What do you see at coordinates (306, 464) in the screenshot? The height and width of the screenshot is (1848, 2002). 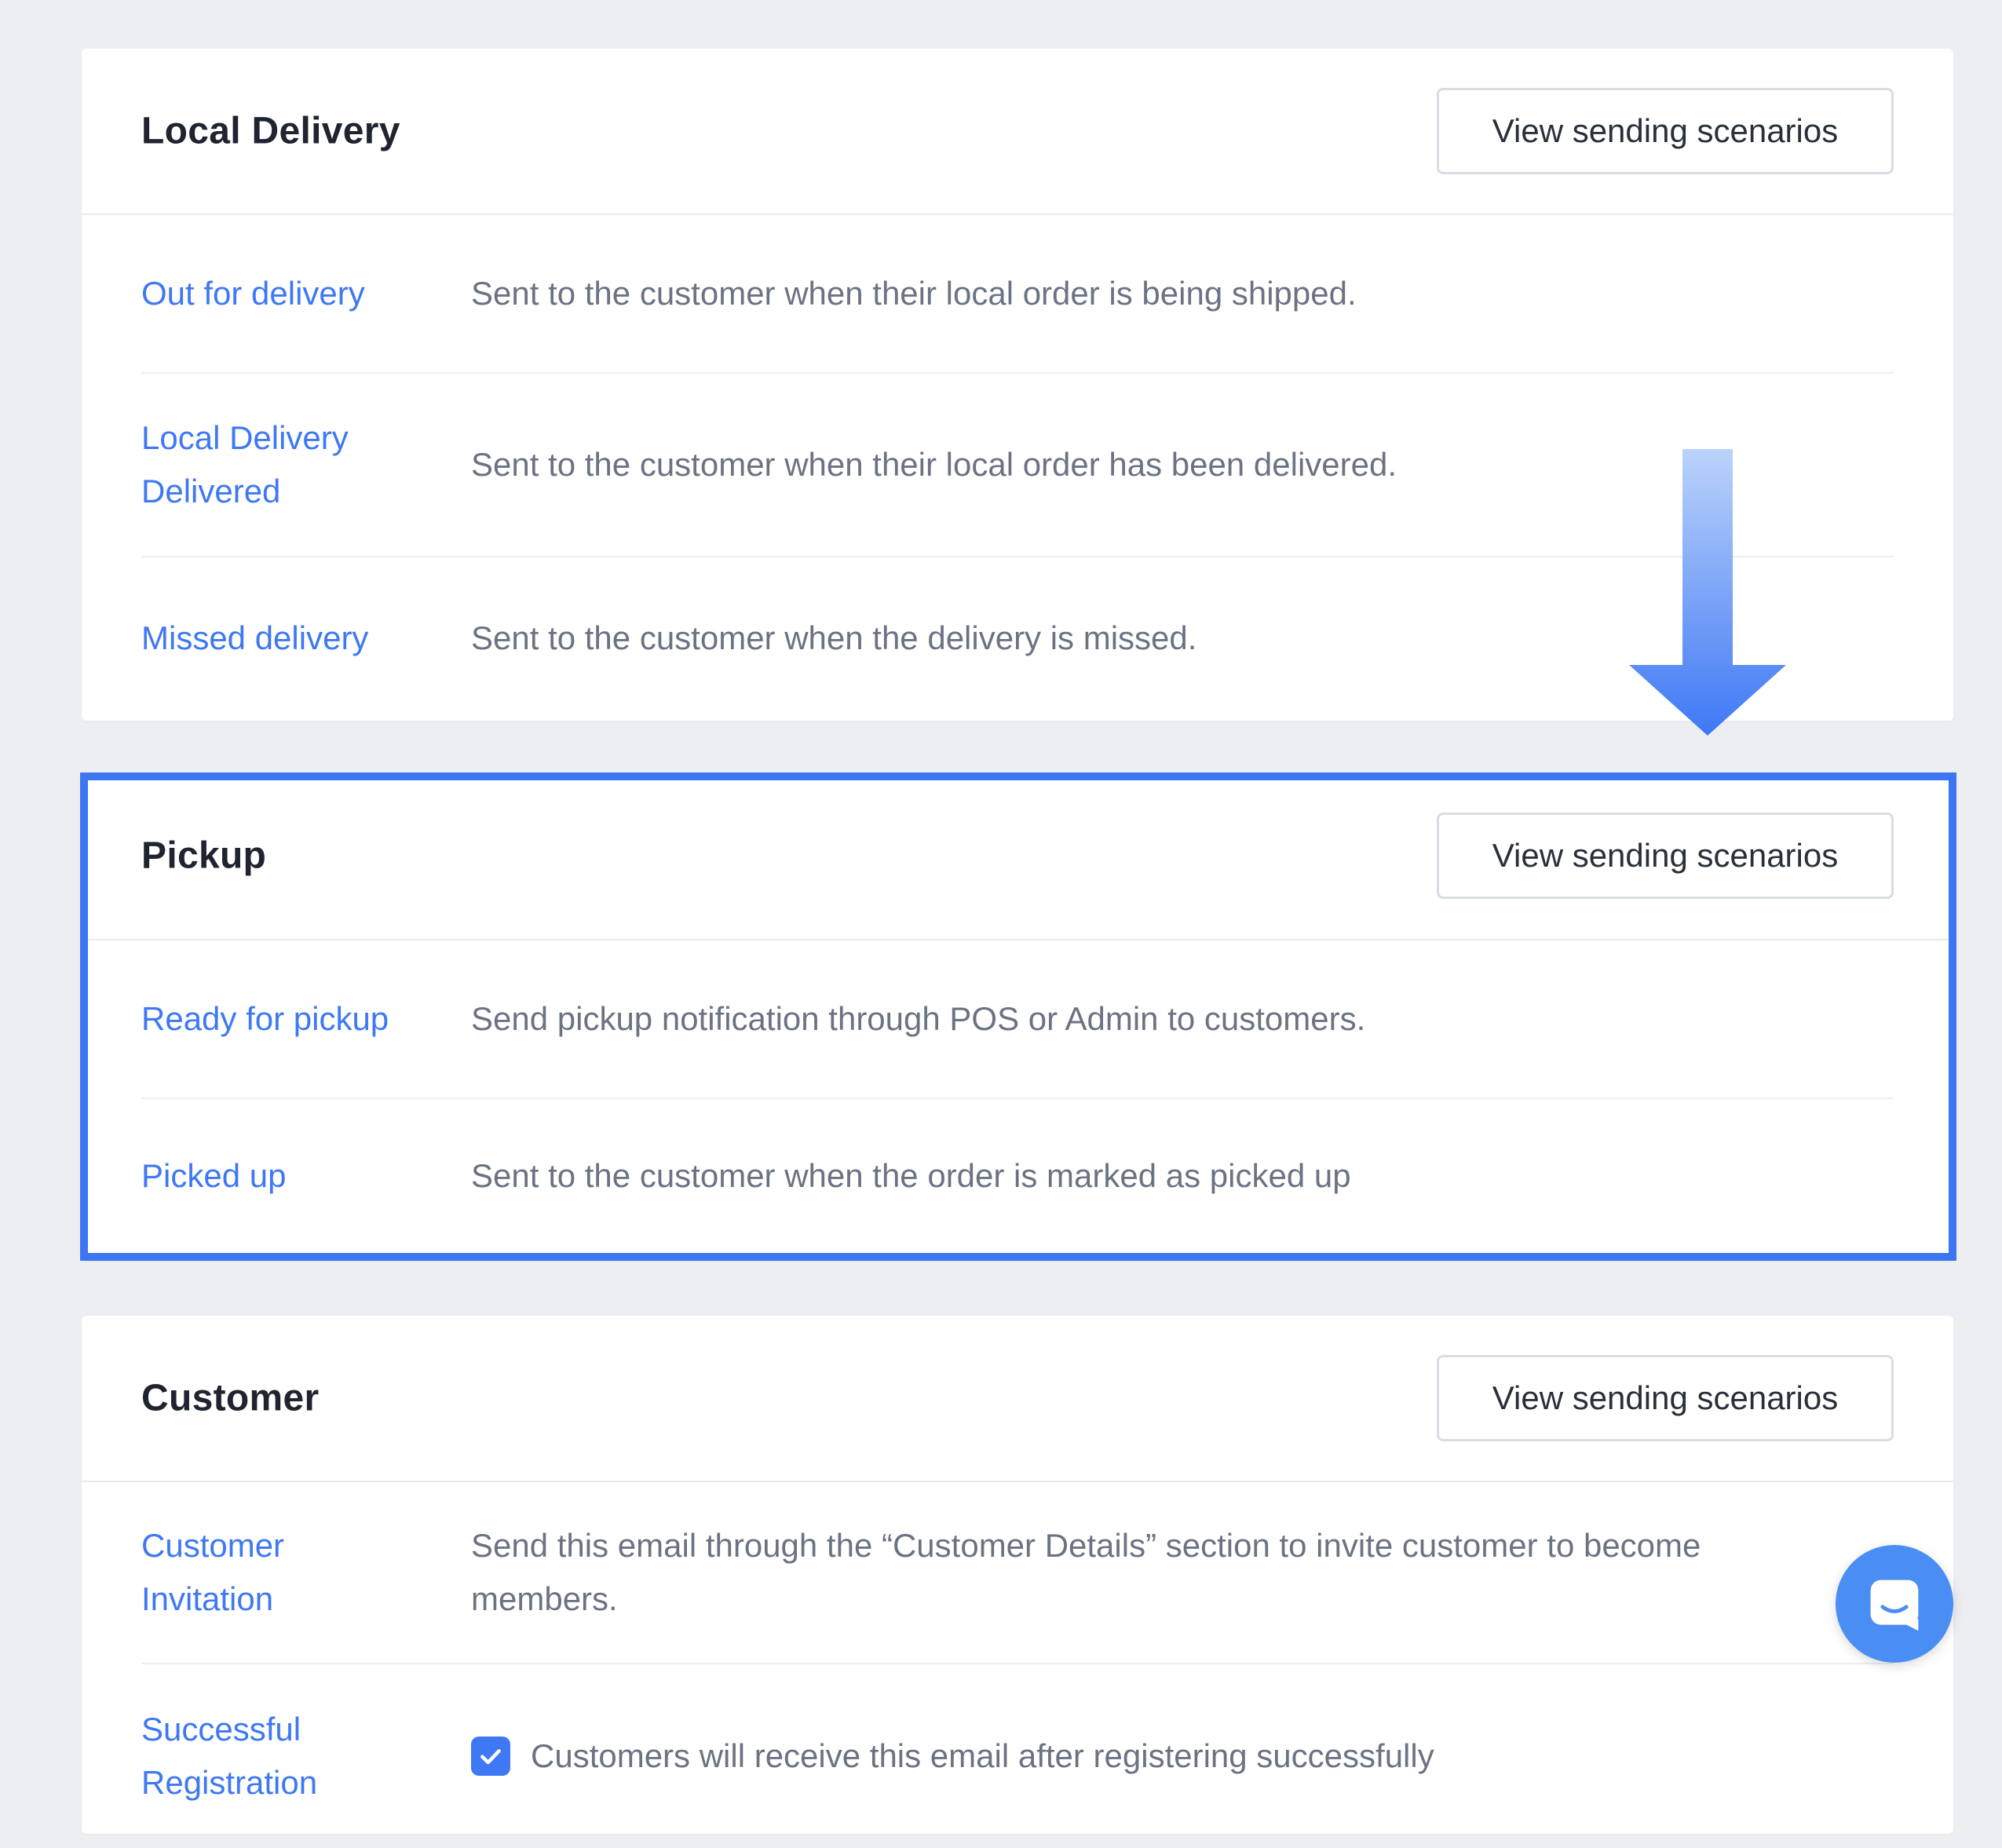 I see `notification-link: Local Delivery Delivered` at bounding box center [306, 464].